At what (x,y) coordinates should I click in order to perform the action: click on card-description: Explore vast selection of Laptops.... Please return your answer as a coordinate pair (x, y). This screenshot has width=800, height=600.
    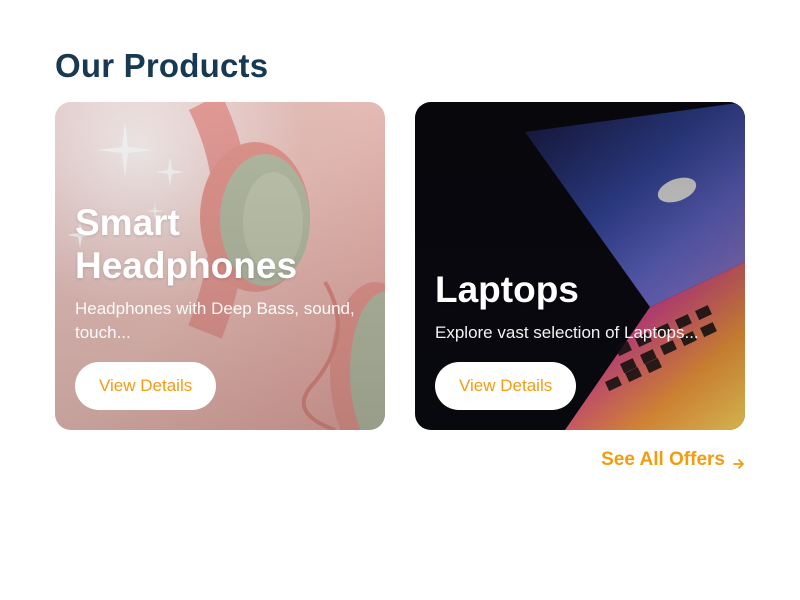
    Looking at the image, I should click on (567, 332).